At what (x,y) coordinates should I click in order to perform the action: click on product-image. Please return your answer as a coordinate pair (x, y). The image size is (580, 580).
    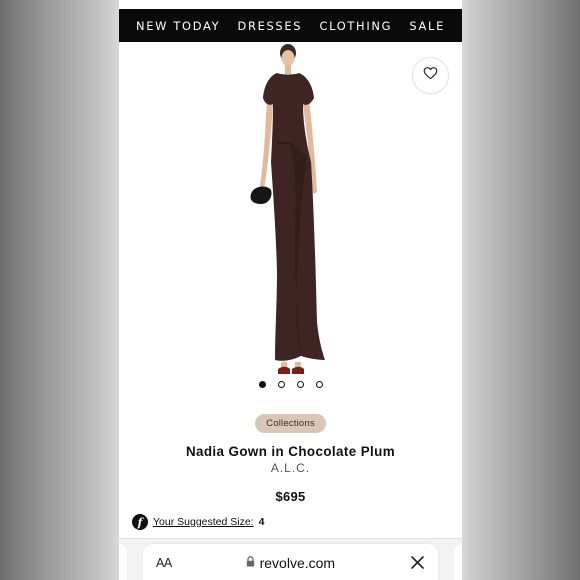
    Looking at the image, I should click on (287, 217).